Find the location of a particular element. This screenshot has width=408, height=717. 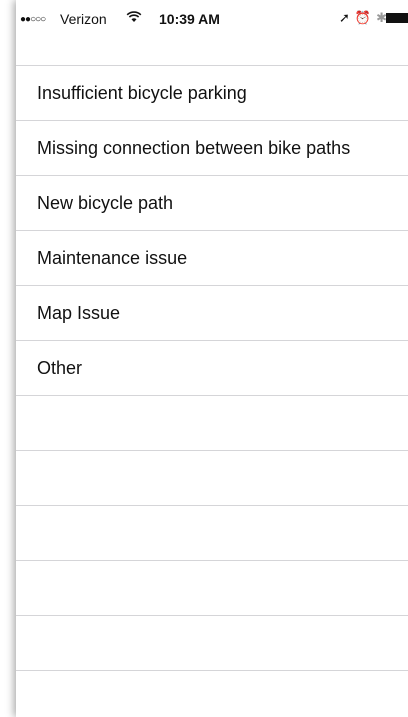

list-item-label: Maintenance issue is located at coordinates (112, 258).